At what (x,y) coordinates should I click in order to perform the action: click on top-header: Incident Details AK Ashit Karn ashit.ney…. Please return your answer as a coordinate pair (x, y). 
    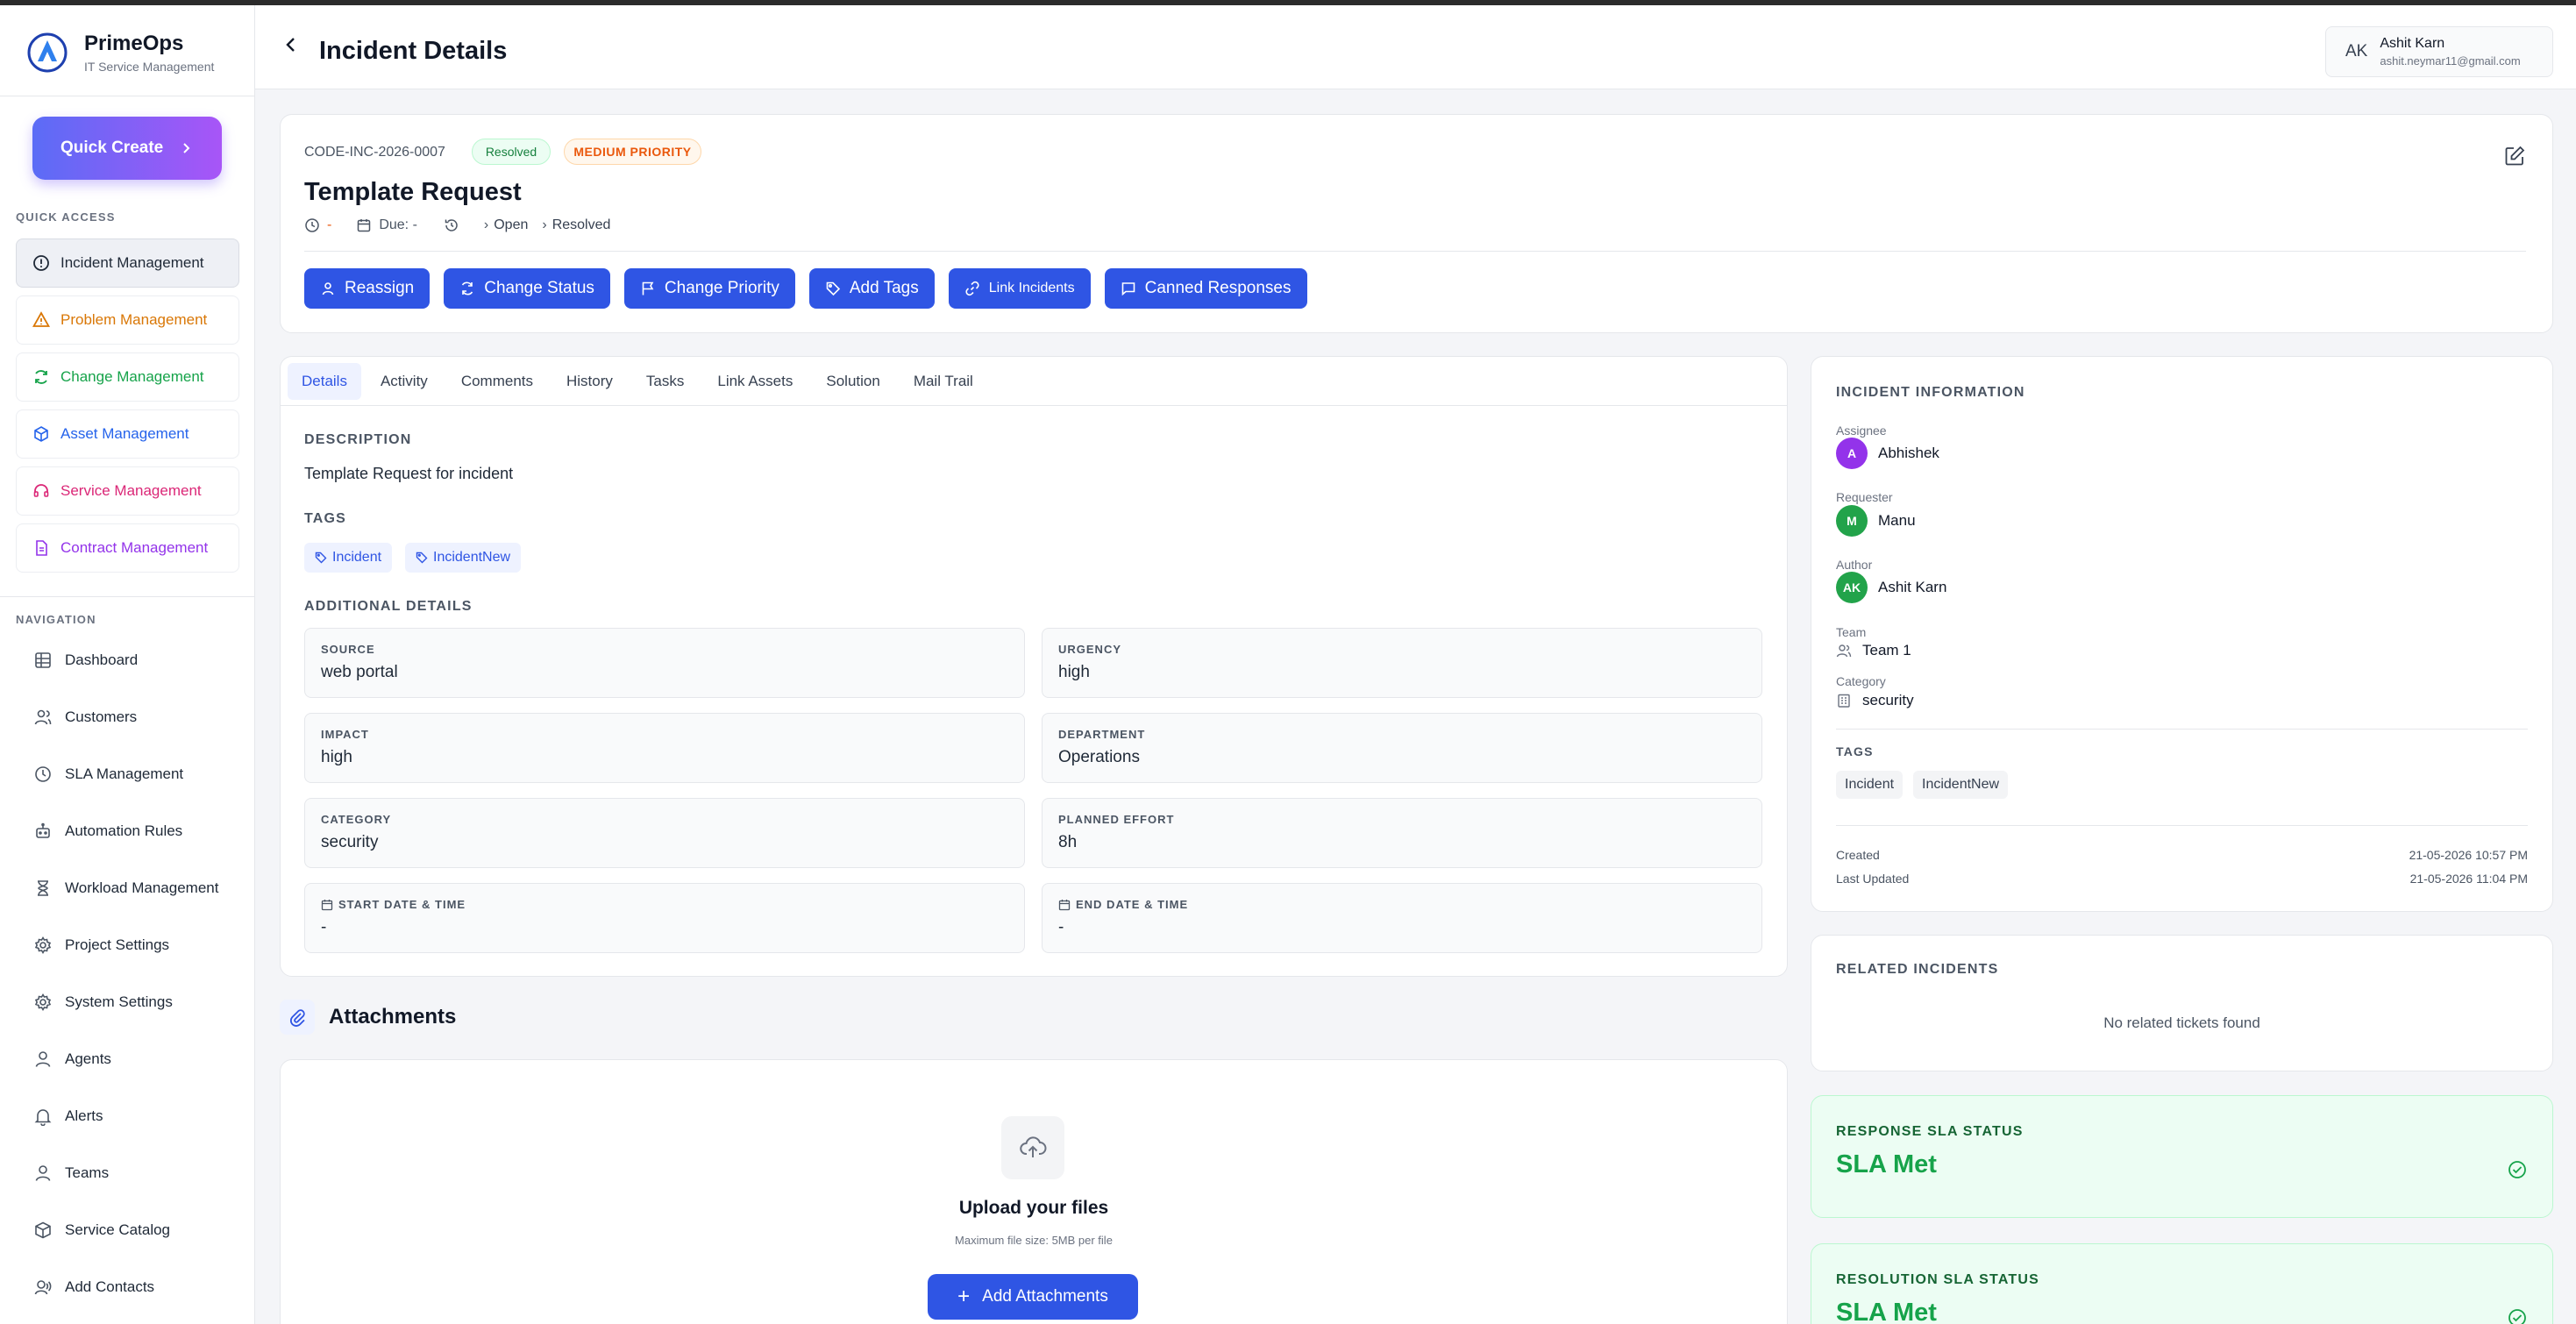
    Looking at the image, I should click on (1415, 47).